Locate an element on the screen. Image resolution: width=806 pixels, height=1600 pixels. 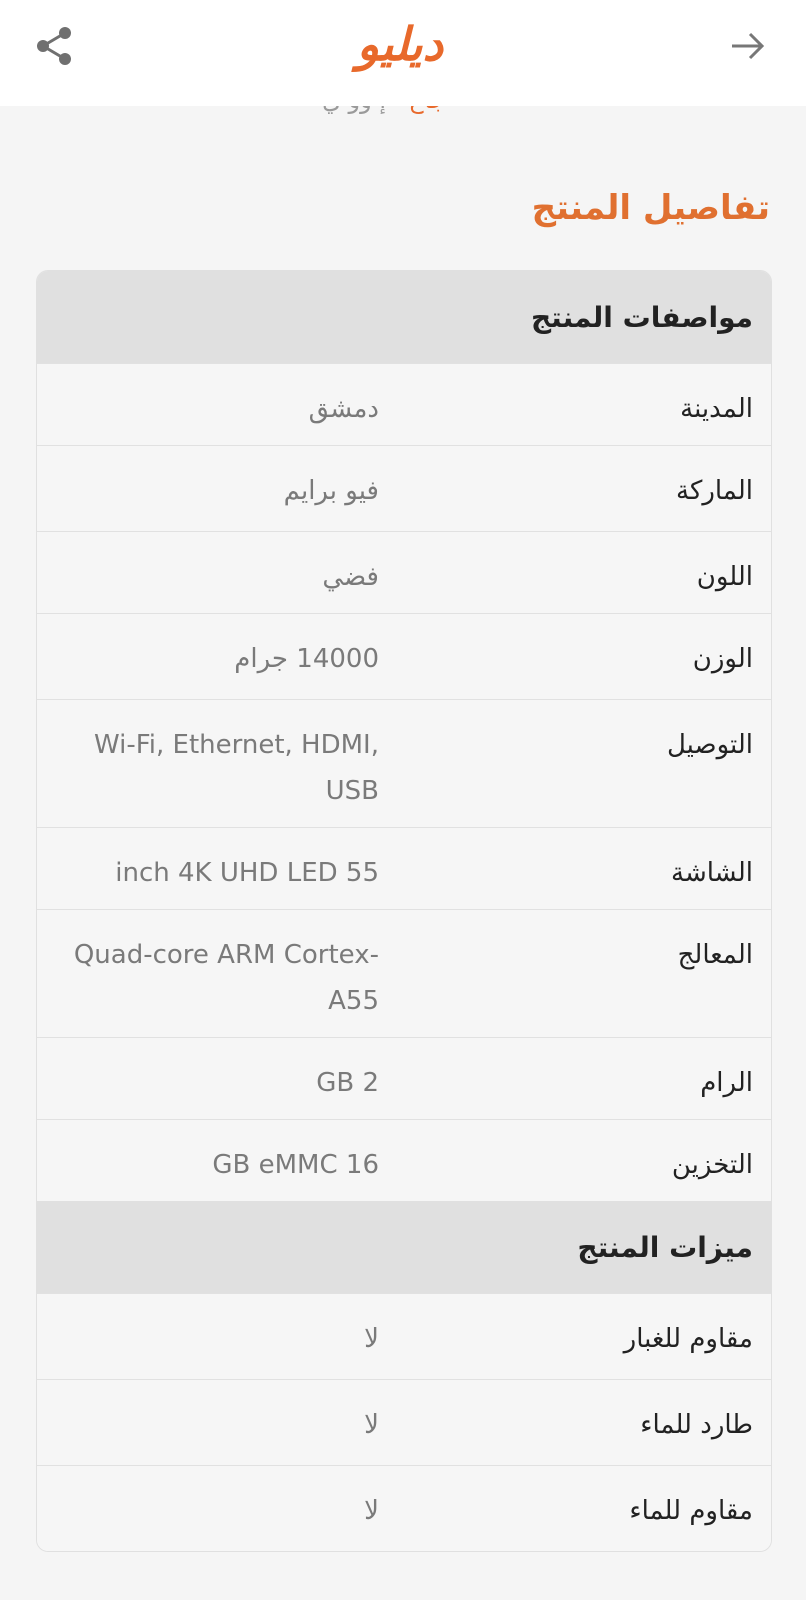
spec-row-weight: الوزن 14000 جرام is located at coordinates (404, 656).